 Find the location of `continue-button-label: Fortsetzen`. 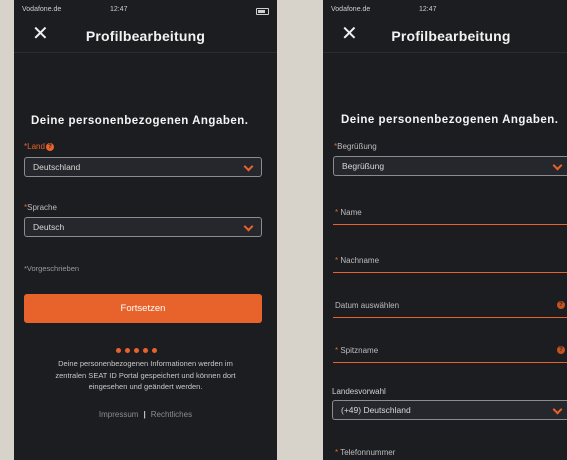

continue-button-label: Fortsetzen is located at coordinates (143, 308).